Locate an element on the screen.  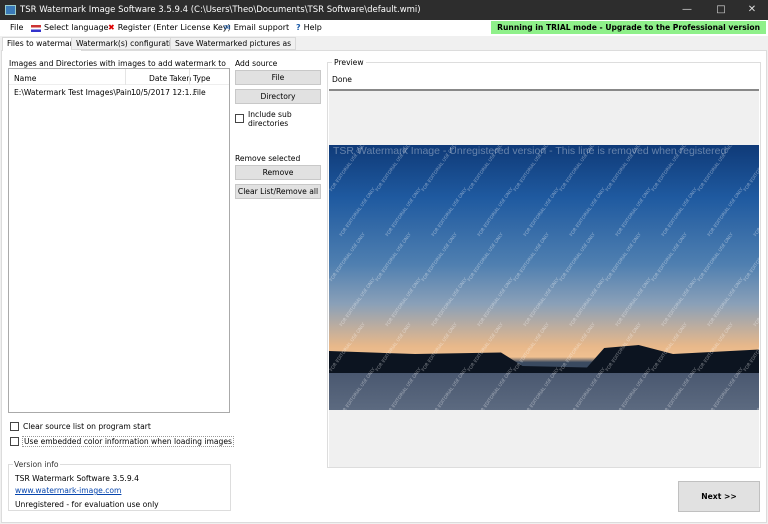
version-name: TSR Watermark Software 3.5.9.4 is located at coordinates (77, 478).